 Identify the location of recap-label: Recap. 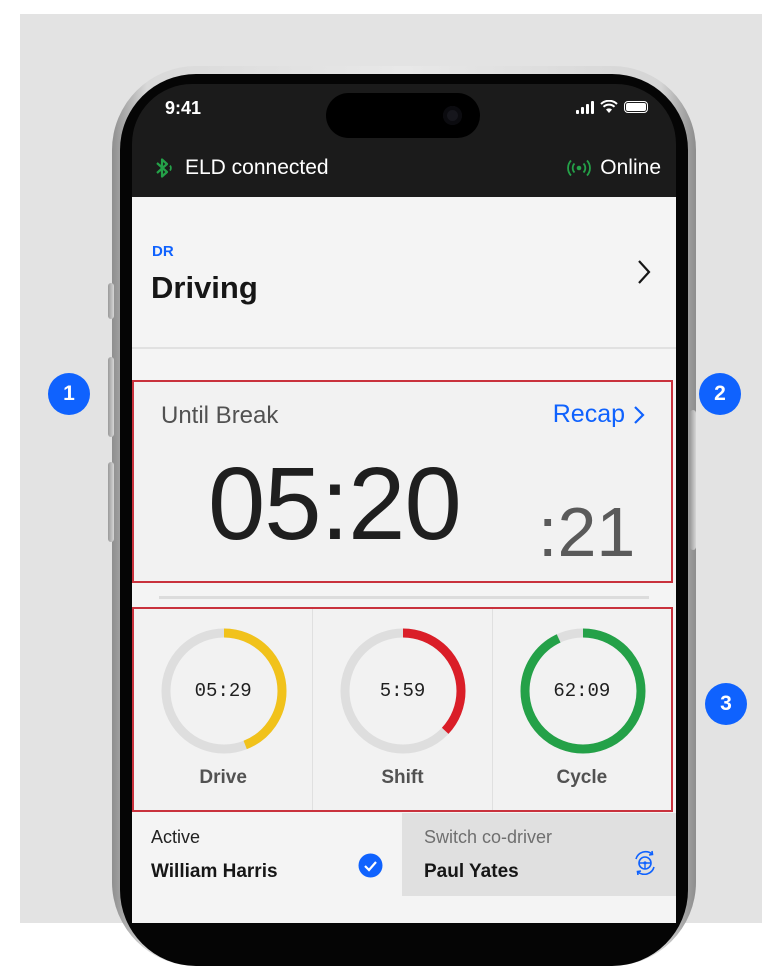
(588, 414).